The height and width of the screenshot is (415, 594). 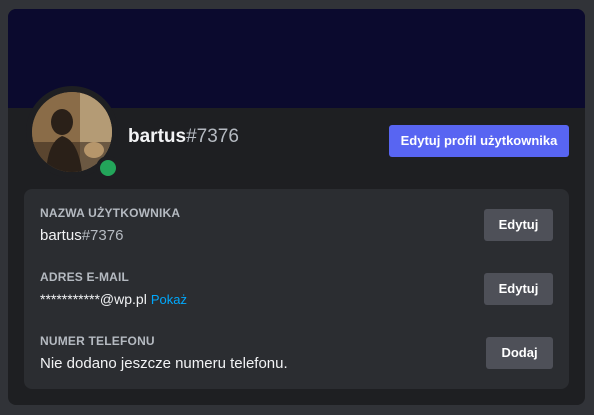 What do you see at coordinates (169, 299) in the screenshot?
I see `reveal-email-link: Pokaż` at bounding box center [169, 299].